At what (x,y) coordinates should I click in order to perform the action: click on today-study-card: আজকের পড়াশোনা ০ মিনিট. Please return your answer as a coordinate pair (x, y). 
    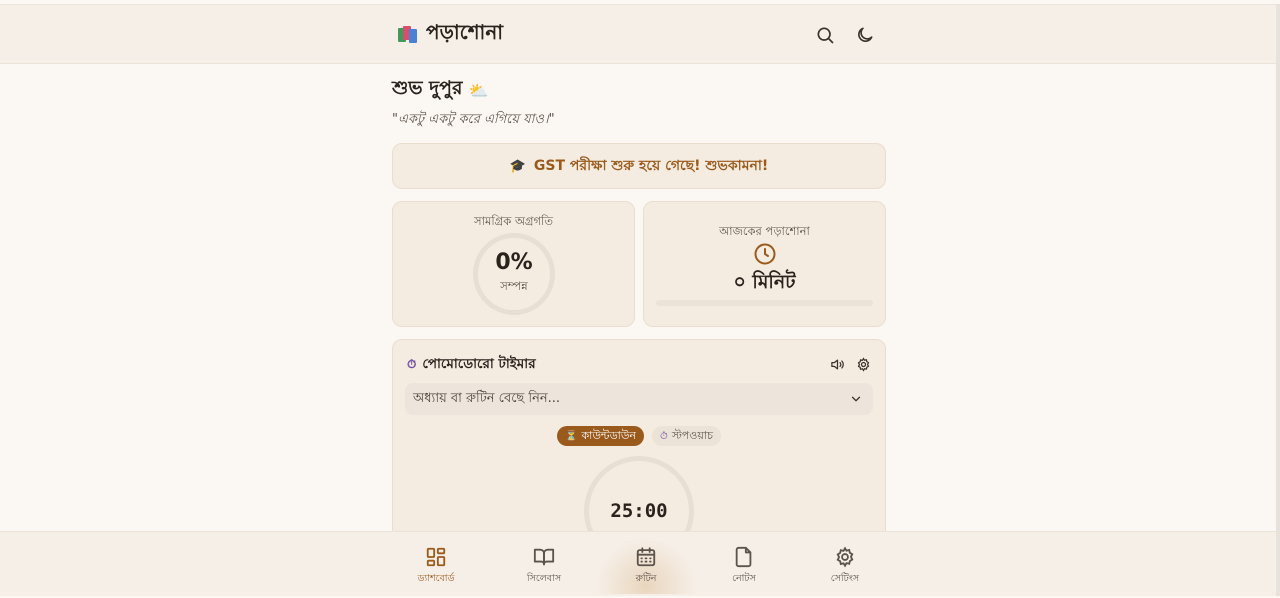
    Looking at the image, I should click on (764, 264).